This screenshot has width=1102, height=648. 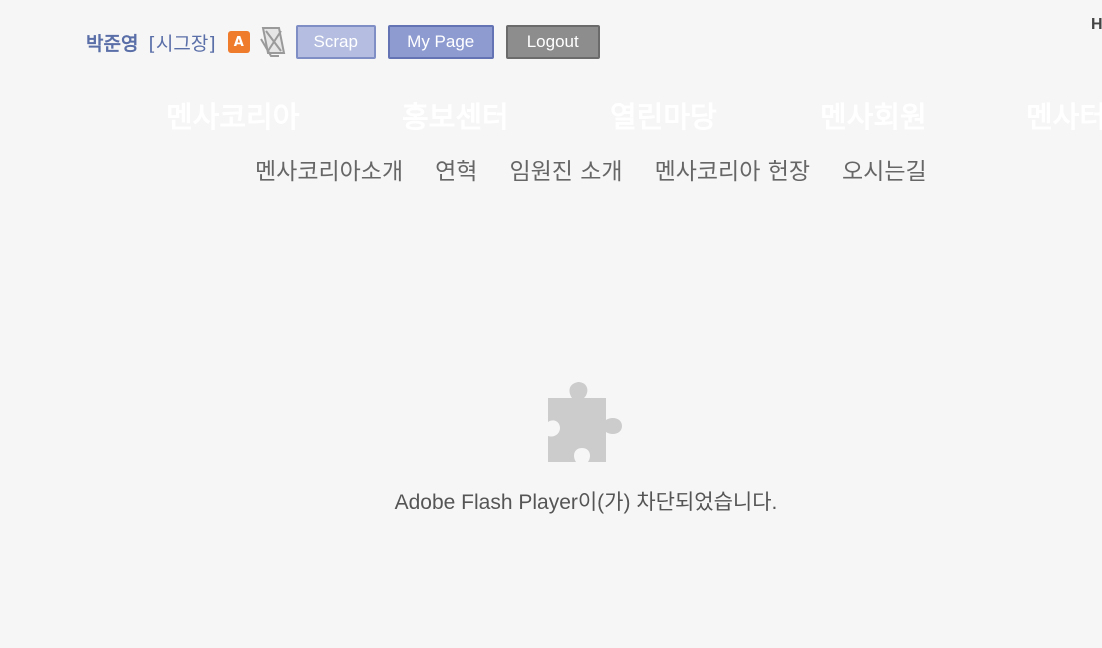 I want to click on main-nav-item: 홍보센터, so click(x=455, y=115).